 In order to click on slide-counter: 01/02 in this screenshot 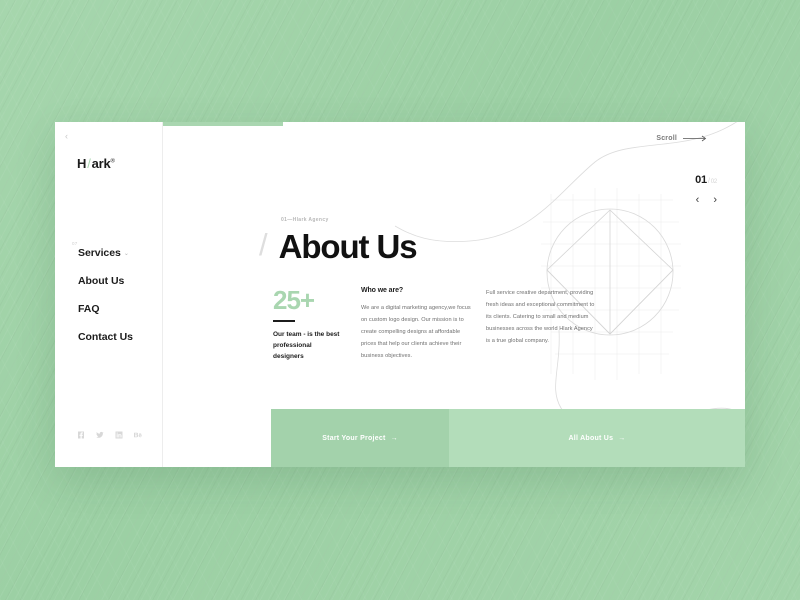, I will do `click(706, 180)`.